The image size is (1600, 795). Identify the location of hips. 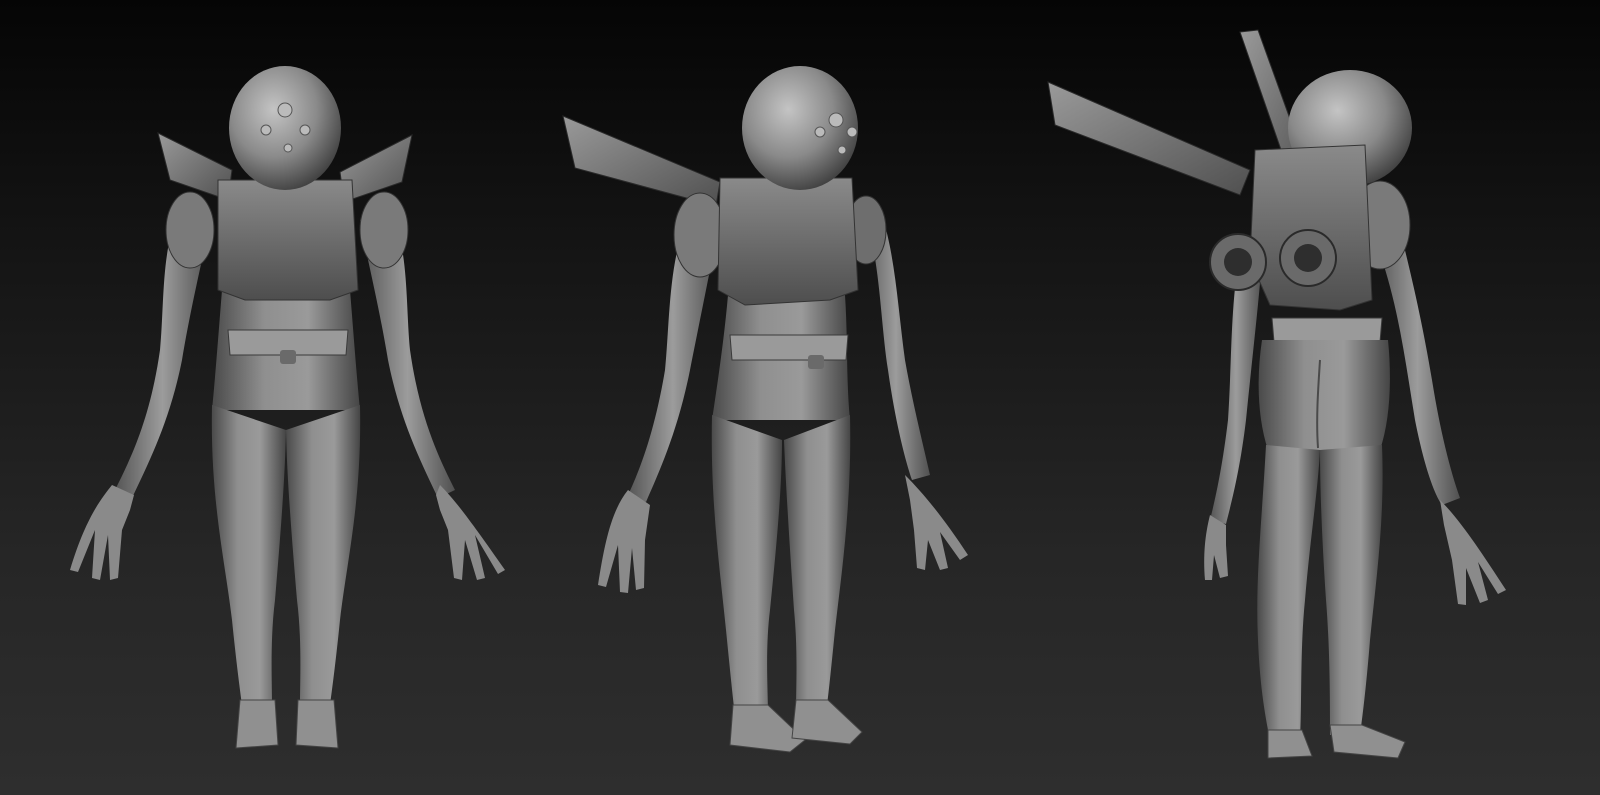
(1324, 395).